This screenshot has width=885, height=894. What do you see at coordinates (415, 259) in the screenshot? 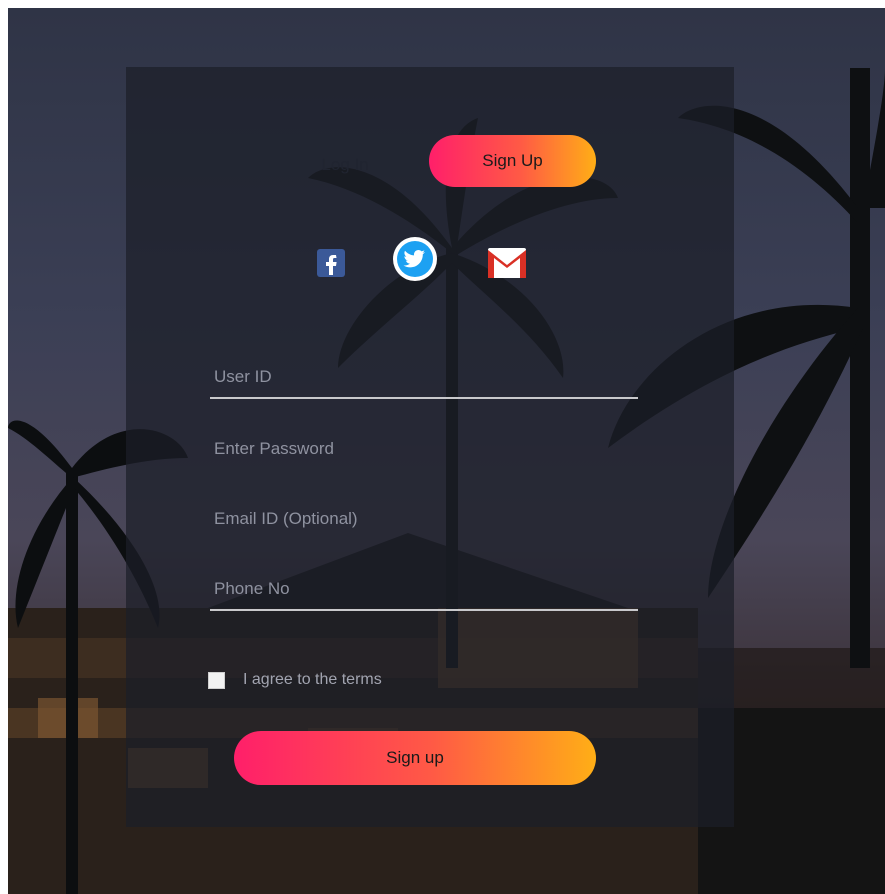
I see `twitter-icon` at bounding box center [415, 259].